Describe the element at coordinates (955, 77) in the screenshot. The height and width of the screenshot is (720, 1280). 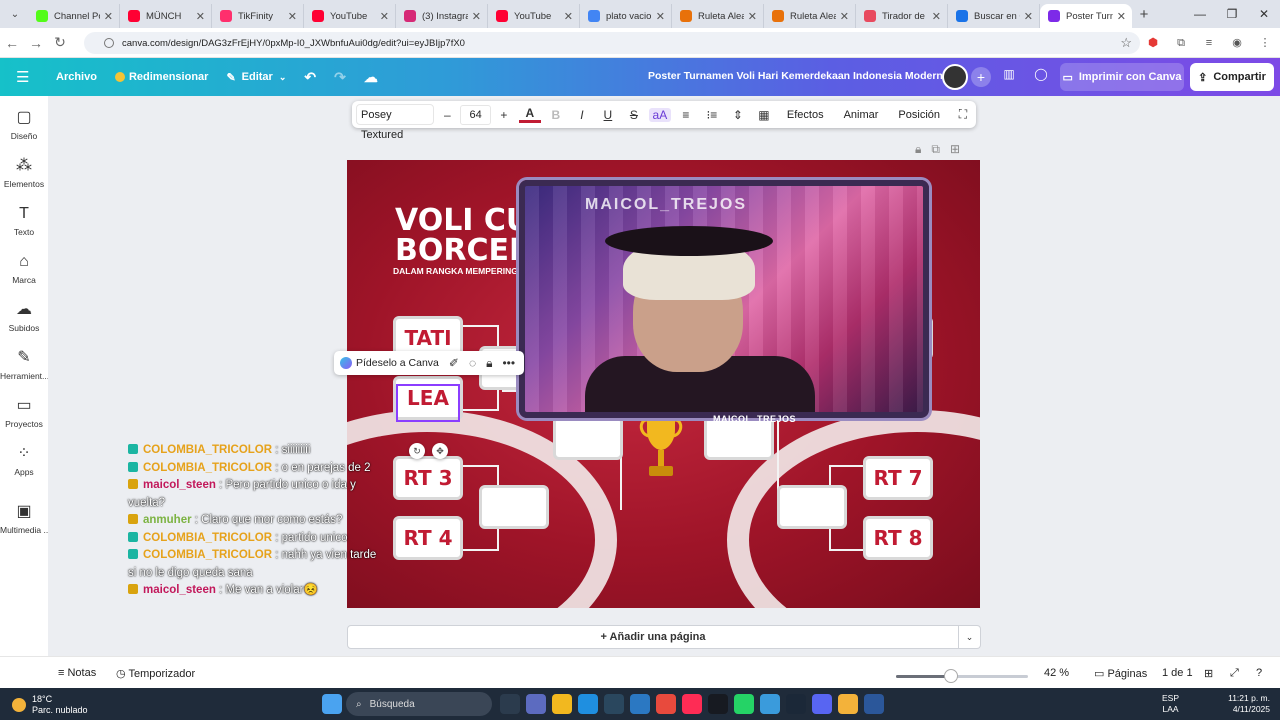
I see `avatar` at that location.